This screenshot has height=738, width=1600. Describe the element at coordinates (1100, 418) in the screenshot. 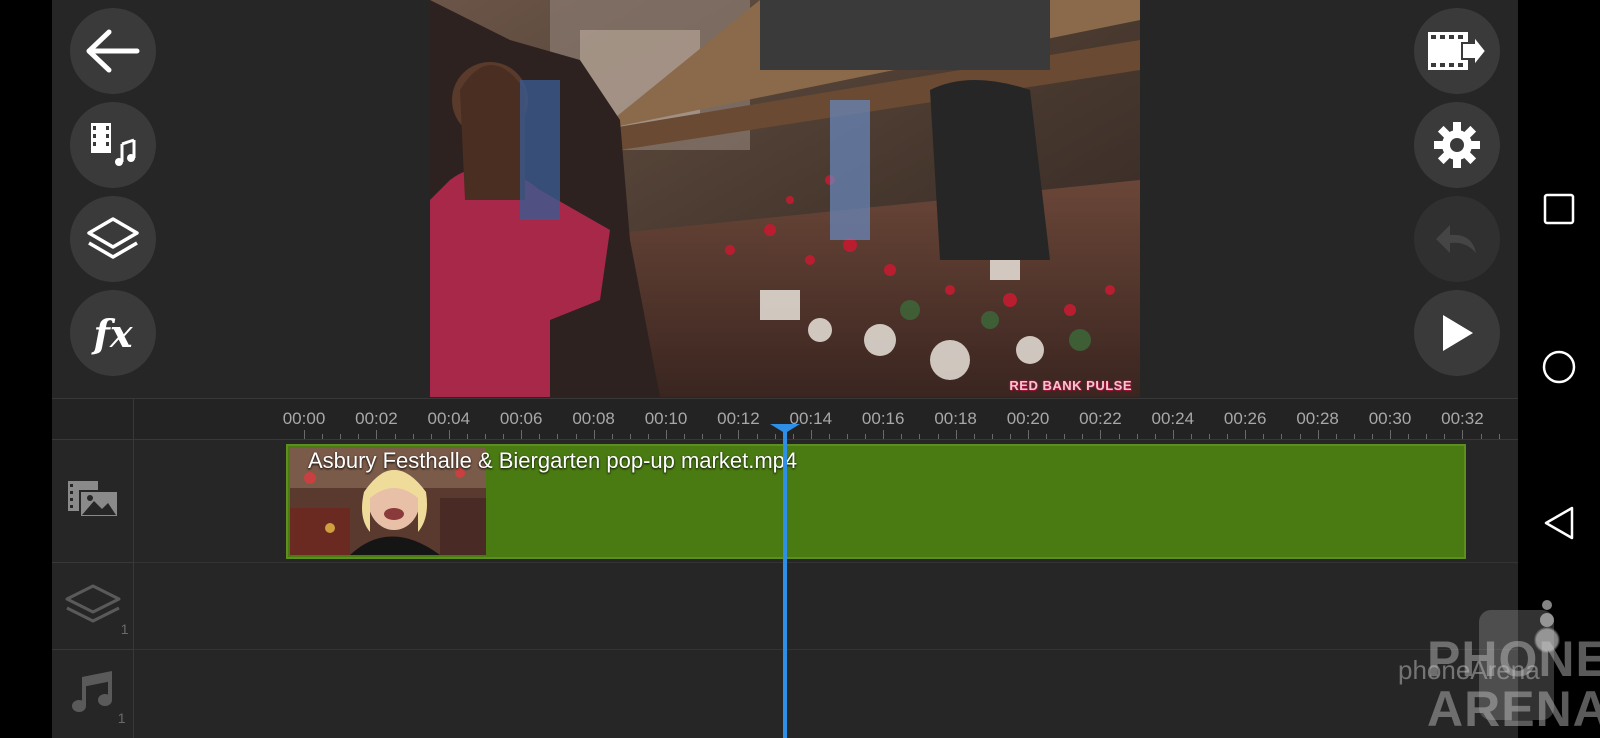

I see `ruler-tick-label: 00:22` at that location.